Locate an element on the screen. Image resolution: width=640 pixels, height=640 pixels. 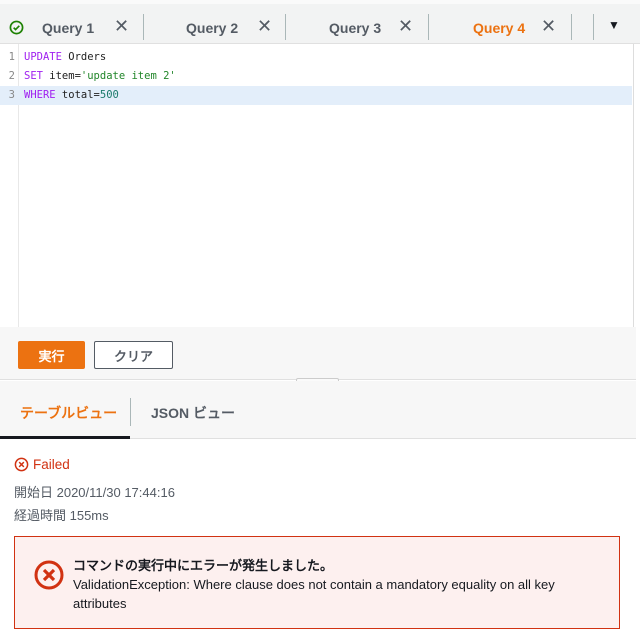
tab-label: Query 4 is located at coordinates (499, 28).